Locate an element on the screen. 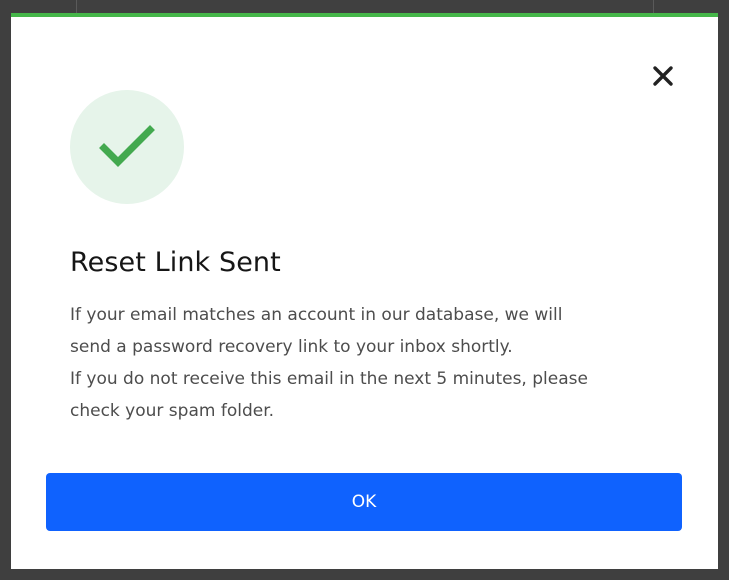 This screenshot has height=580, width=729. close-icon is located at coordinates (663, 76).